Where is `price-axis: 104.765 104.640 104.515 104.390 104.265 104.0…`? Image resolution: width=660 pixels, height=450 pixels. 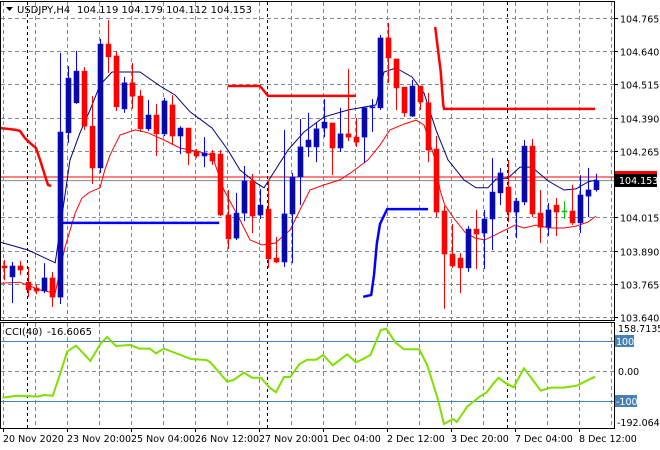
price-axis: 104.765 104.640 104.515 104.390 104.265 104.0… is located at coordinates (636, 170).